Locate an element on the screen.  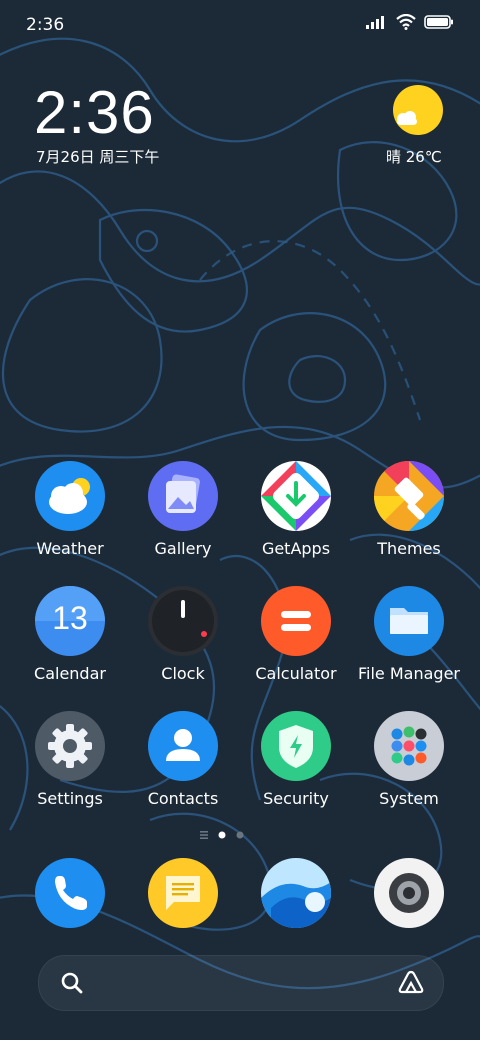
search-bar is located at coordinates (241, 983).